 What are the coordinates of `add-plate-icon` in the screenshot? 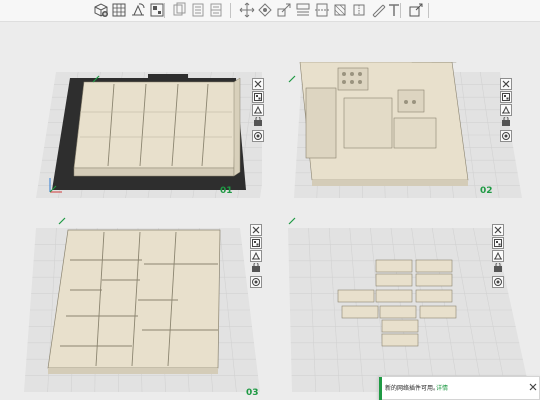 It's located at (119, 10).